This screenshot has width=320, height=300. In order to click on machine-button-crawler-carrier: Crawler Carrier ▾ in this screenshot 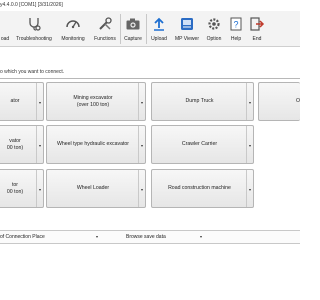, I will do `click(202, 144)`.